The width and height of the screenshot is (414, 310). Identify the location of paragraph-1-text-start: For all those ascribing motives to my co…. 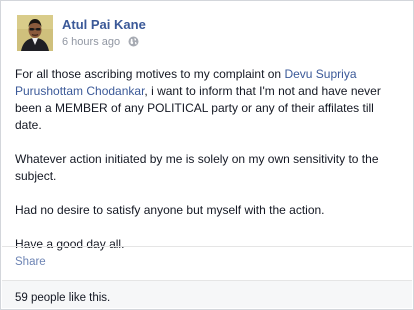
(150, 74).